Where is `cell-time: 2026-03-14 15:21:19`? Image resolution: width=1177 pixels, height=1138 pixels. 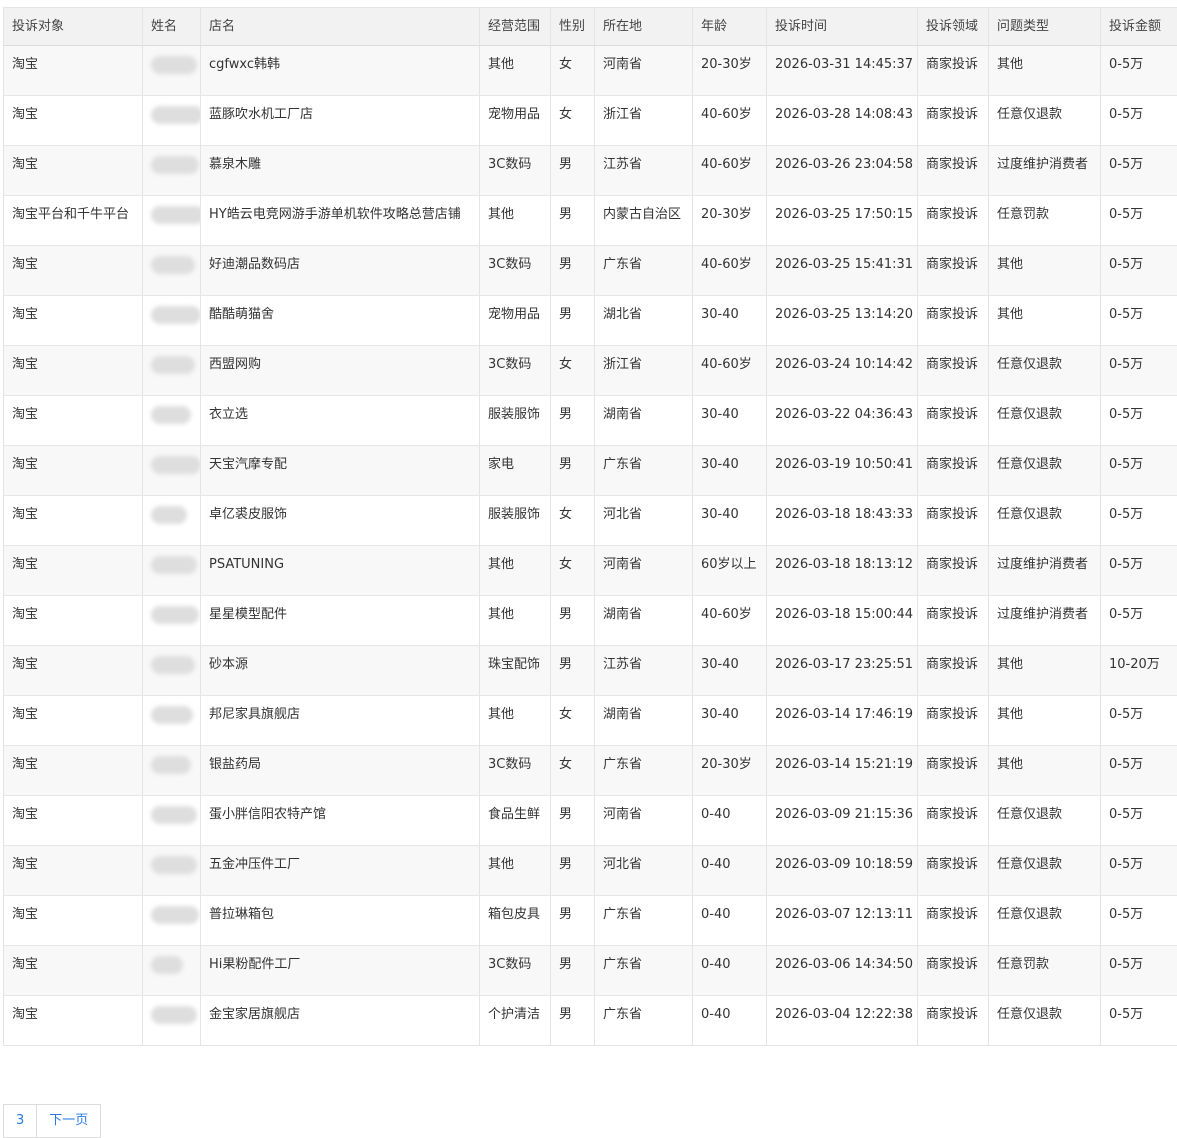 cell-time: 2026-03-14 15:21:19 is located at coordinates (842, 771).